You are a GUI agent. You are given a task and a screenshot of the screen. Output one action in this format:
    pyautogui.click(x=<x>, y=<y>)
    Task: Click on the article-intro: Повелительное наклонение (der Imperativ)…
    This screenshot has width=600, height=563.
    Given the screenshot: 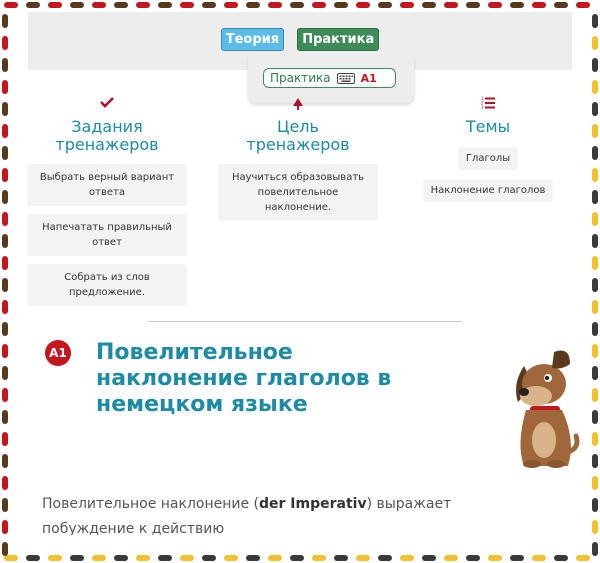 What is the action you would take?
    pyautogui.click(x=292, y=504)
    